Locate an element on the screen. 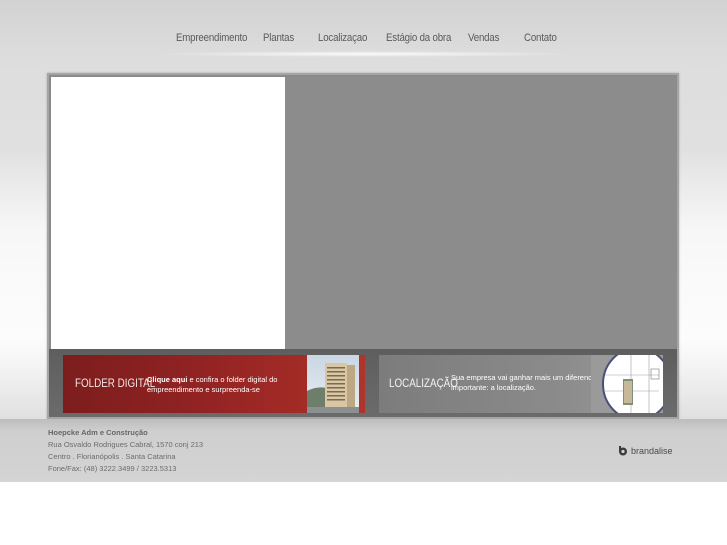 The image size is (727, 545). building-image-icon is located at coordinates (333, 384).